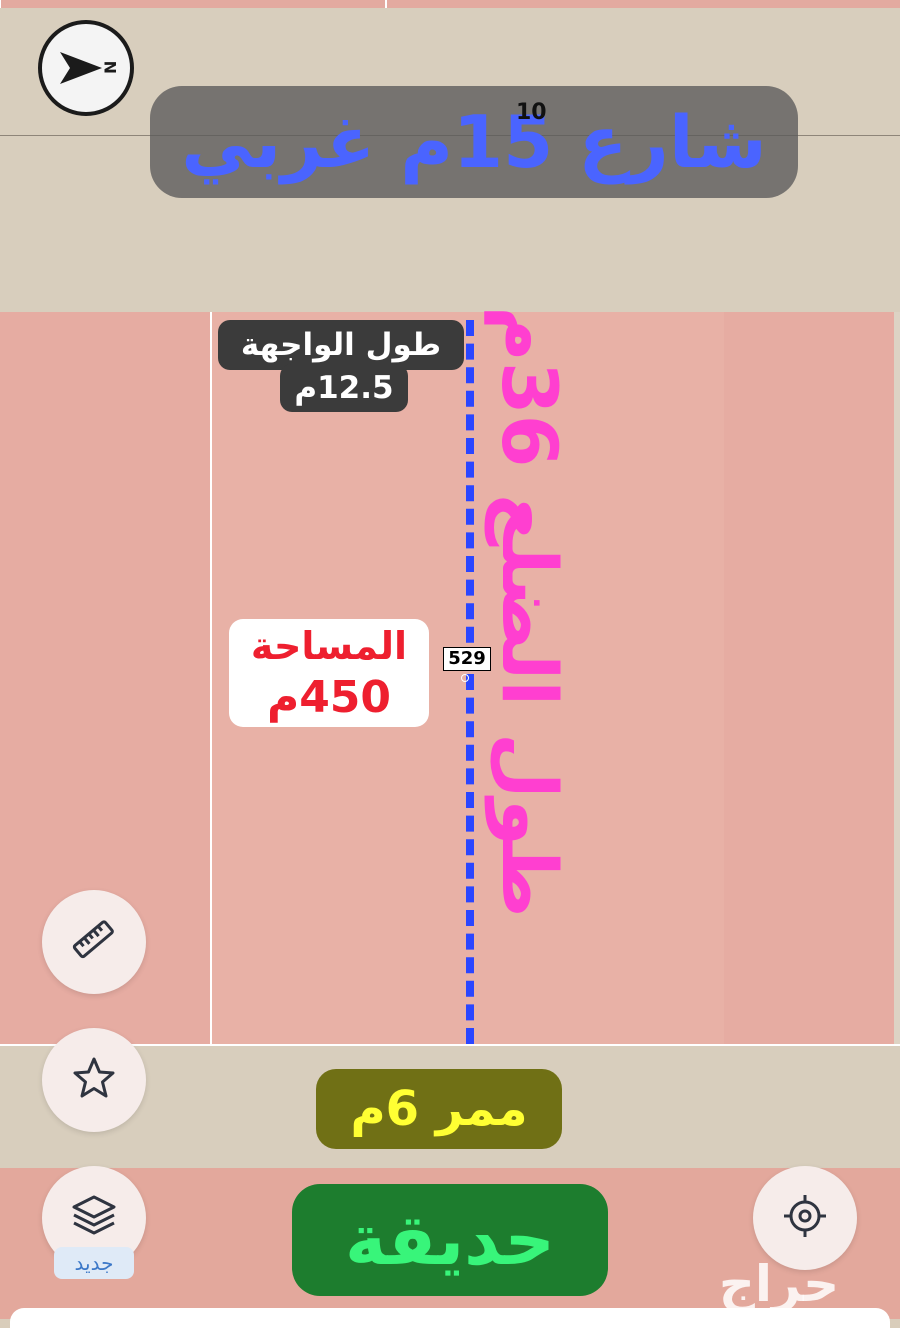  I want to click on bottom-sheet-handle, so click(450, 1318).